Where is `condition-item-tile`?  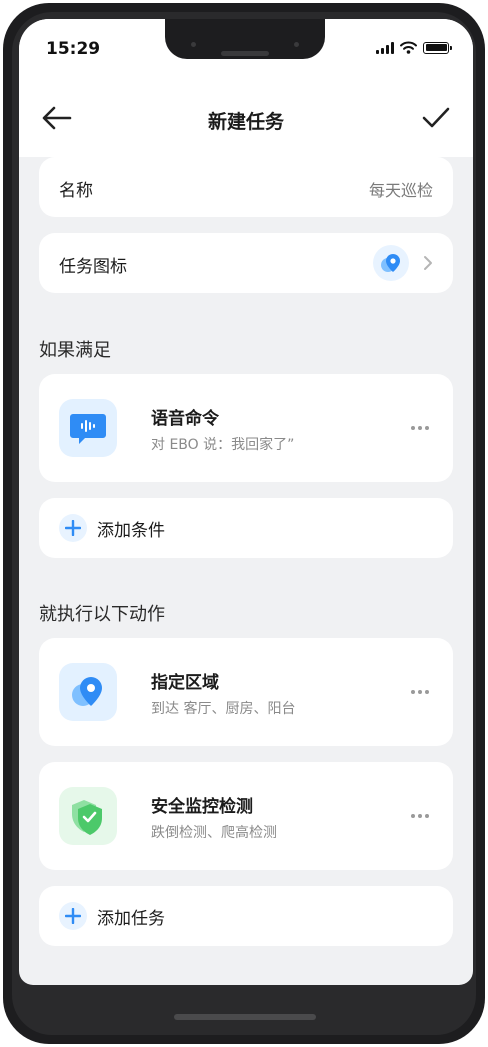
condition-item-tile is located at coordinates (88, 428).